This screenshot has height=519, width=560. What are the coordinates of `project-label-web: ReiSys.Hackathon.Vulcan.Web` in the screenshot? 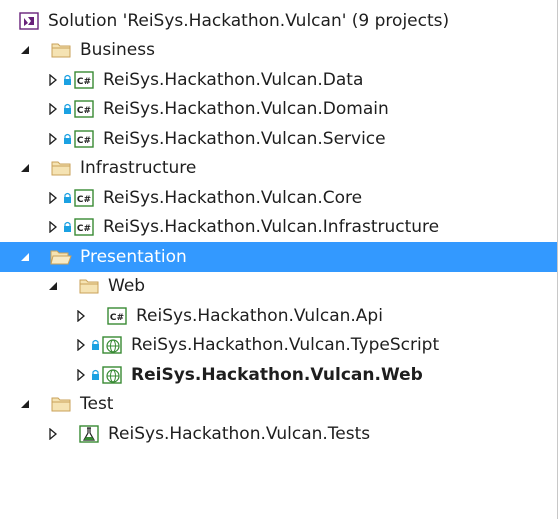 It's located at (277, 374).